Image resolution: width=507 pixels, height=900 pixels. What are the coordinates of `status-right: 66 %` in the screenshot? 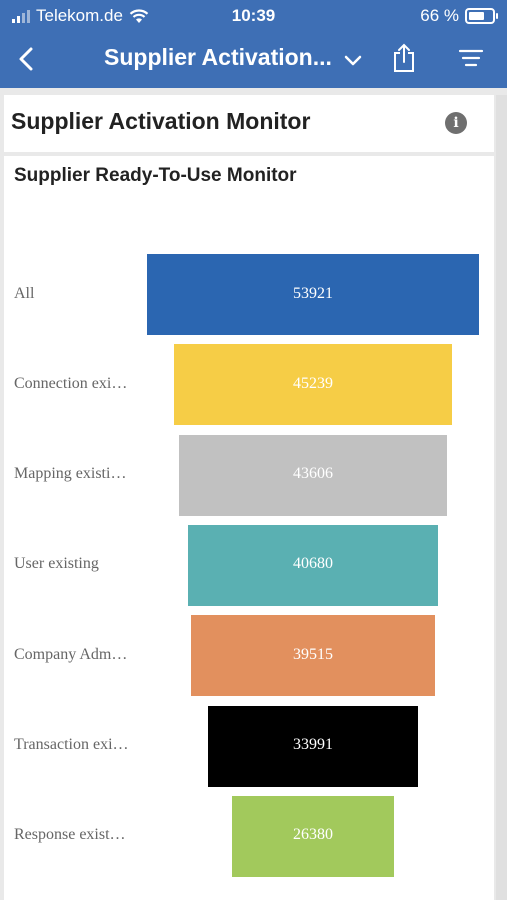 It's located at (459, 16).